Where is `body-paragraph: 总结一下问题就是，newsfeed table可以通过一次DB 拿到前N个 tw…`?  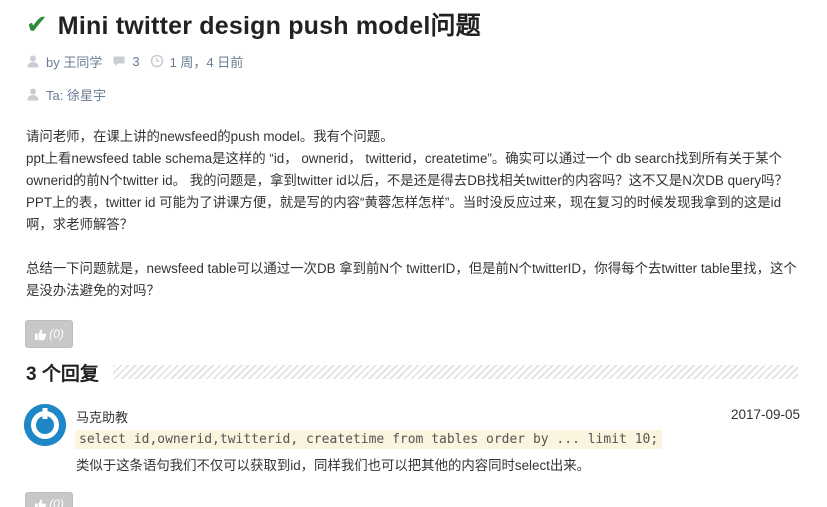
body-paragraph: 总结一下问题就是，newsfeed table可以通过一次DB 拿到前N个 tw… is located at coordinates (411, 279).